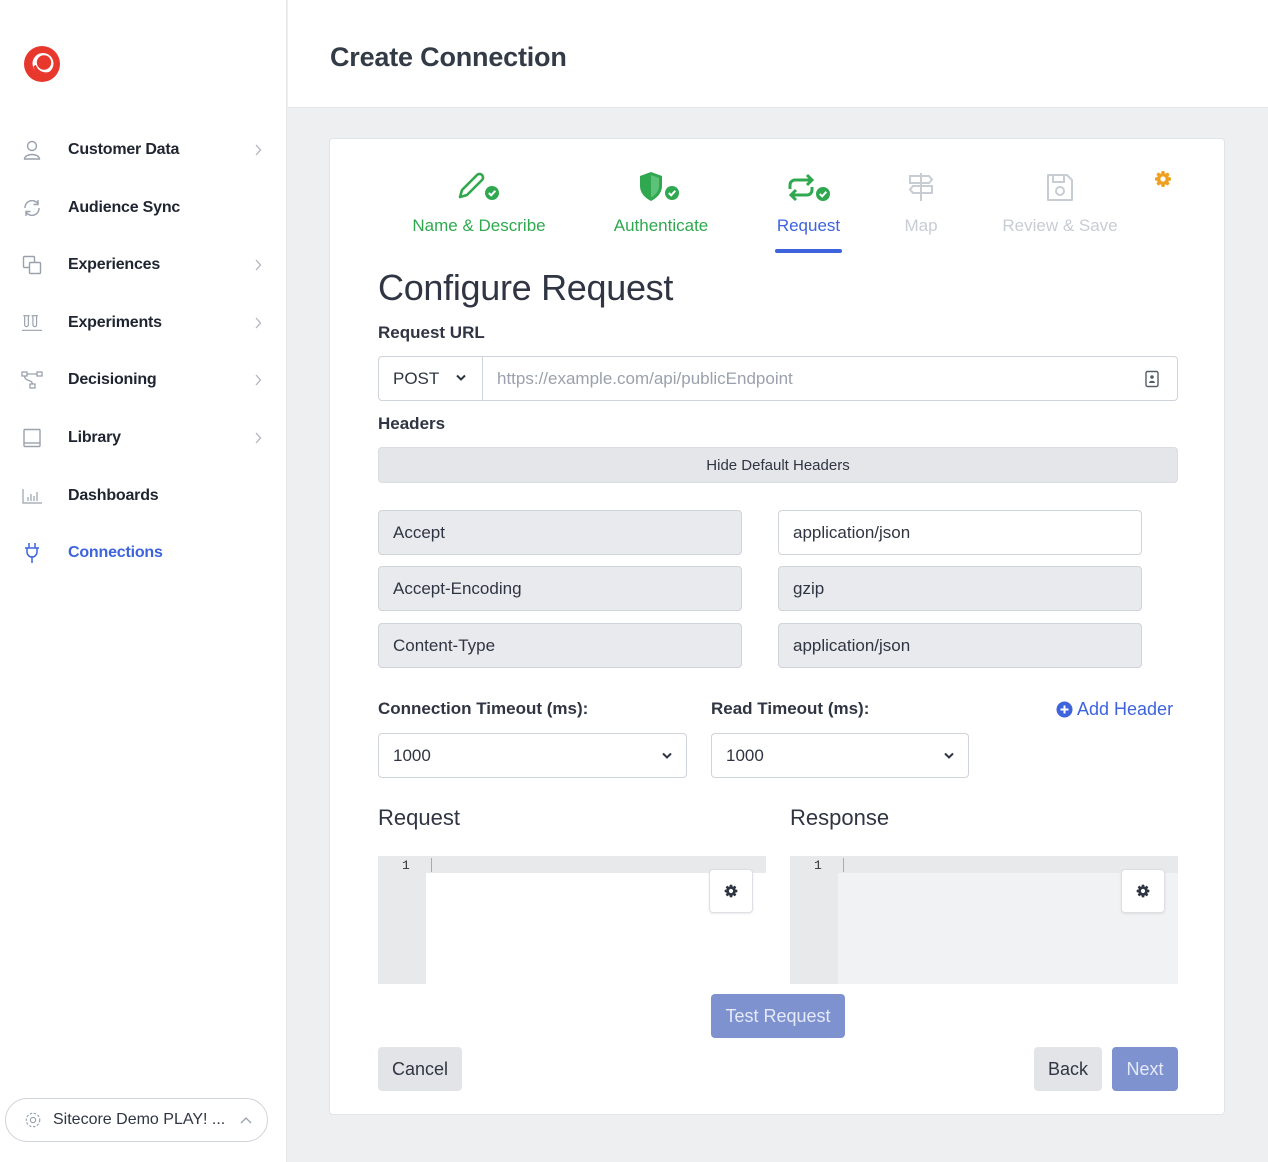 Image resolution: width=1268 pixels, height=1162 pixels. What do you see at coordinates (1060, 212) in the screenshot?
I see `step-review-save: Review & Save` at bounding box center [1060, 212].